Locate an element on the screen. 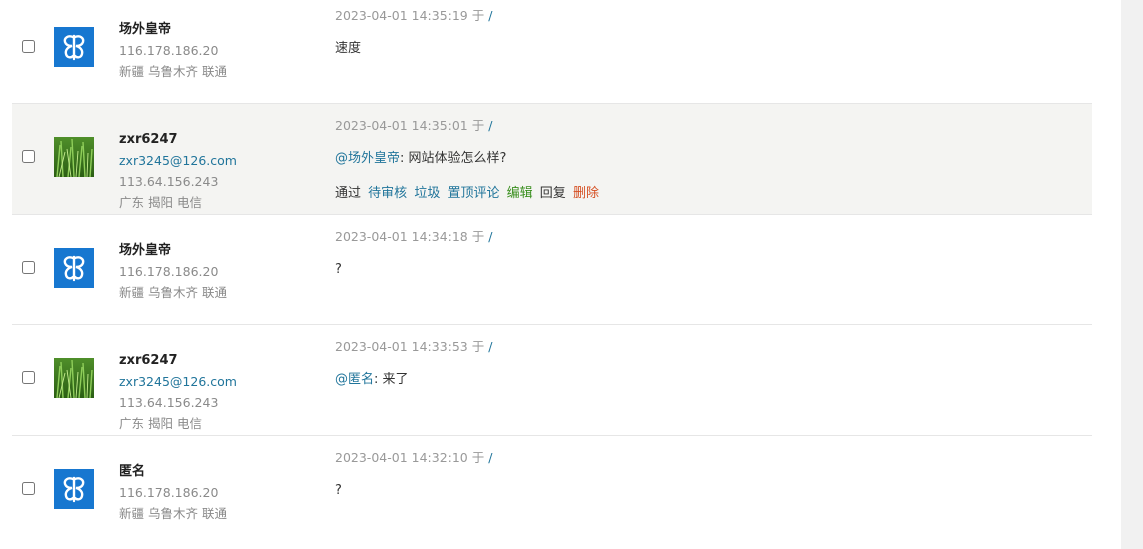 This screenshot has height=549, width=1143. pending-action: 待审核 is located at coordinates (387, 193).